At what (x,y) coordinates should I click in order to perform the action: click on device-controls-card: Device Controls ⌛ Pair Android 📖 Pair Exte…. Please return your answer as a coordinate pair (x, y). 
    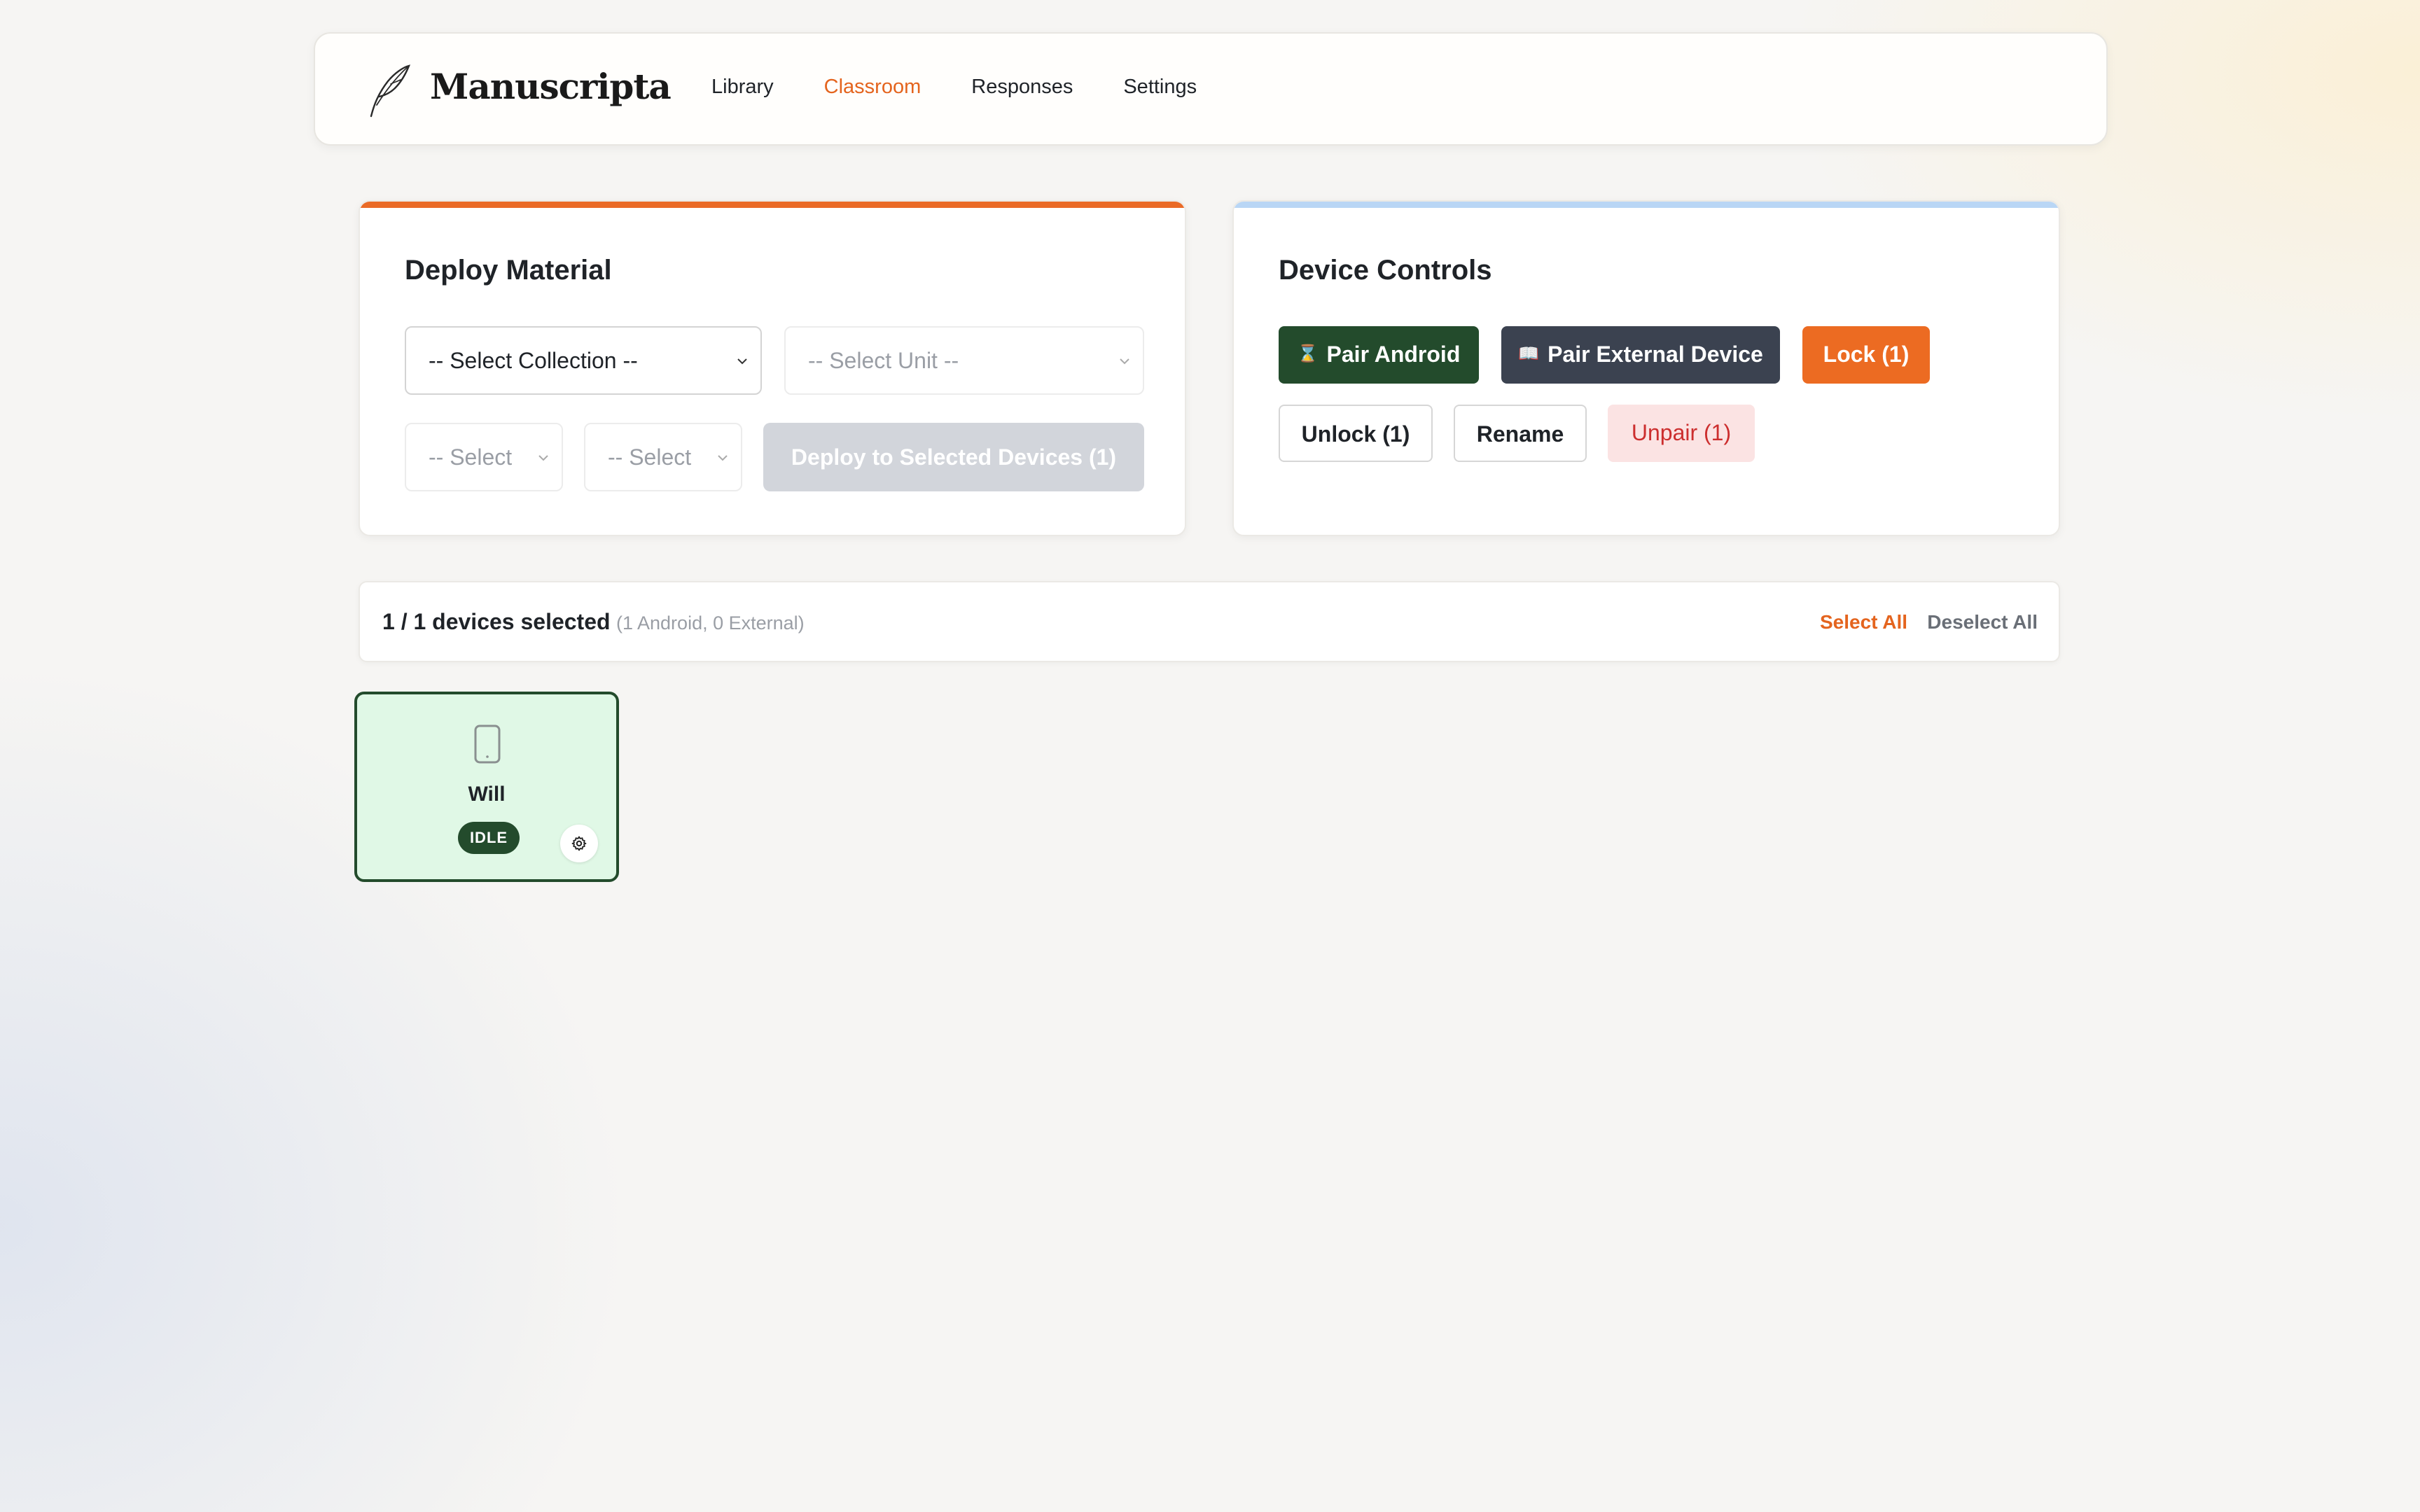
    Looking at the image, I should click on (1646, 368).